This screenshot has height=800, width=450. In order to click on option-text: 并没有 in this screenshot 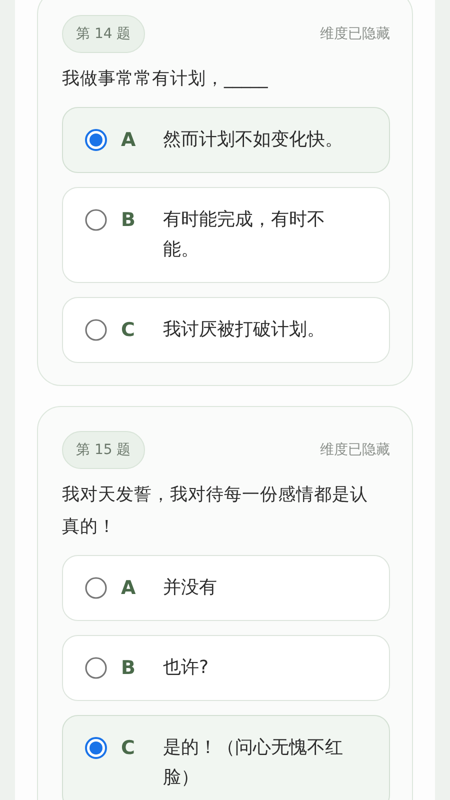, I will do `click(190, 588)`.